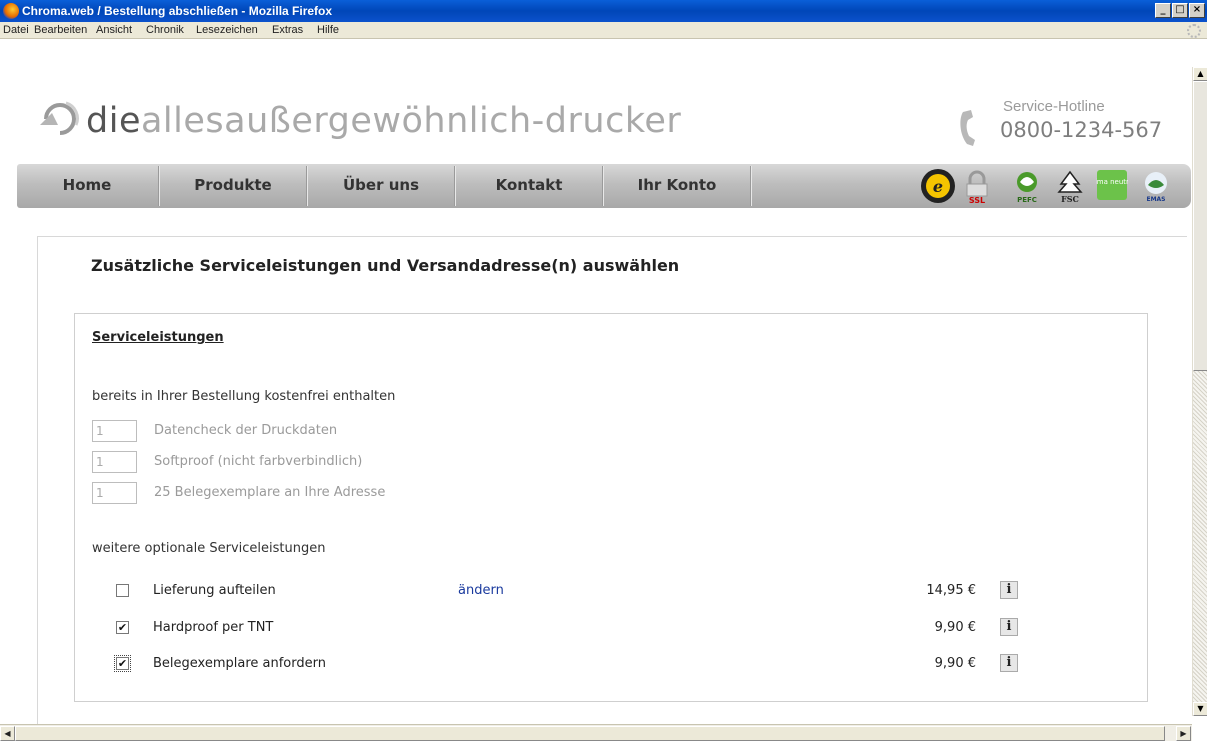 This screenshot has height=741, width=1207. What do you see at coordinates (87, 186) in the screenshot?
I see `nav-home: Home` at bounding box center [87, 186].